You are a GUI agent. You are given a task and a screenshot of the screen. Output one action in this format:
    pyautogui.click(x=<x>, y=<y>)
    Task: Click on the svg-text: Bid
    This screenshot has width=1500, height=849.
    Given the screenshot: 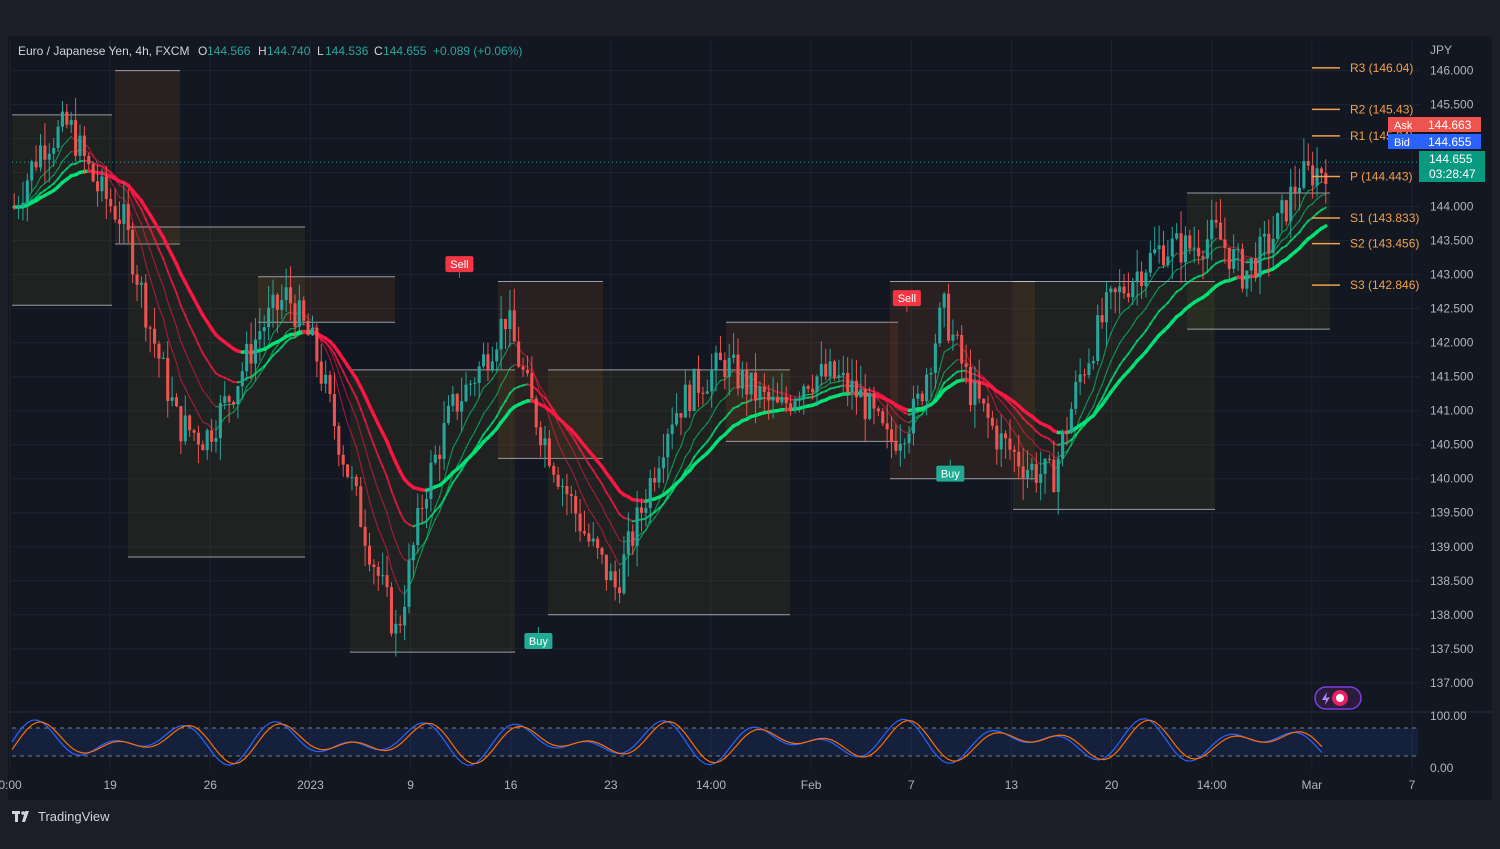 What is the action you would take?
    pyautogui.click(x=1402, y=143)
    